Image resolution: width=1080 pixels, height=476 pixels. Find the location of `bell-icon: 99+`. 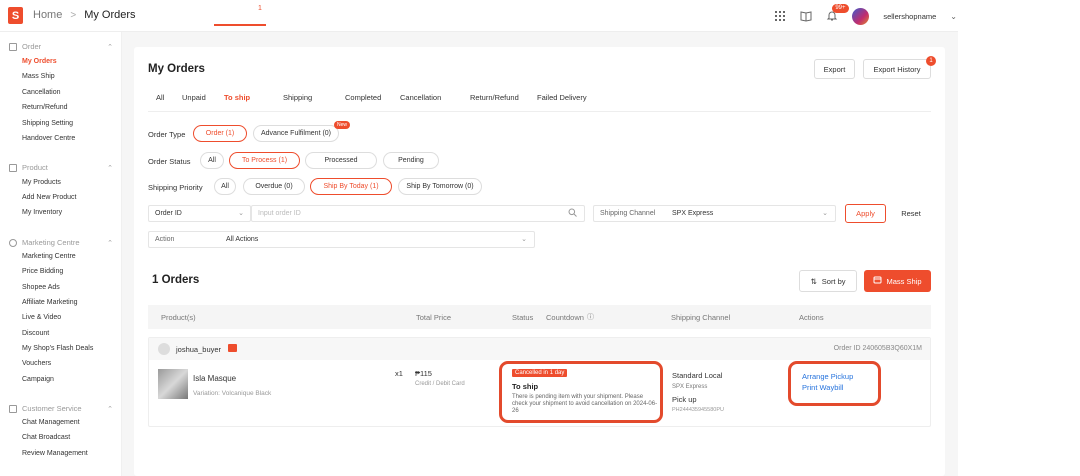

bell-icon: 99+ is located at coordinates (837, 13).